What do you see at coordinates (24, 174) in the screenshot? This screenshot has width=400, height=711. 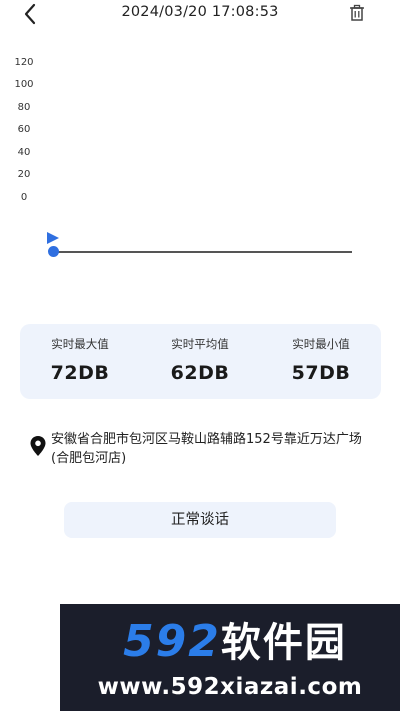 I see `y-tick-label: 20` at bounding box center [24, 174].